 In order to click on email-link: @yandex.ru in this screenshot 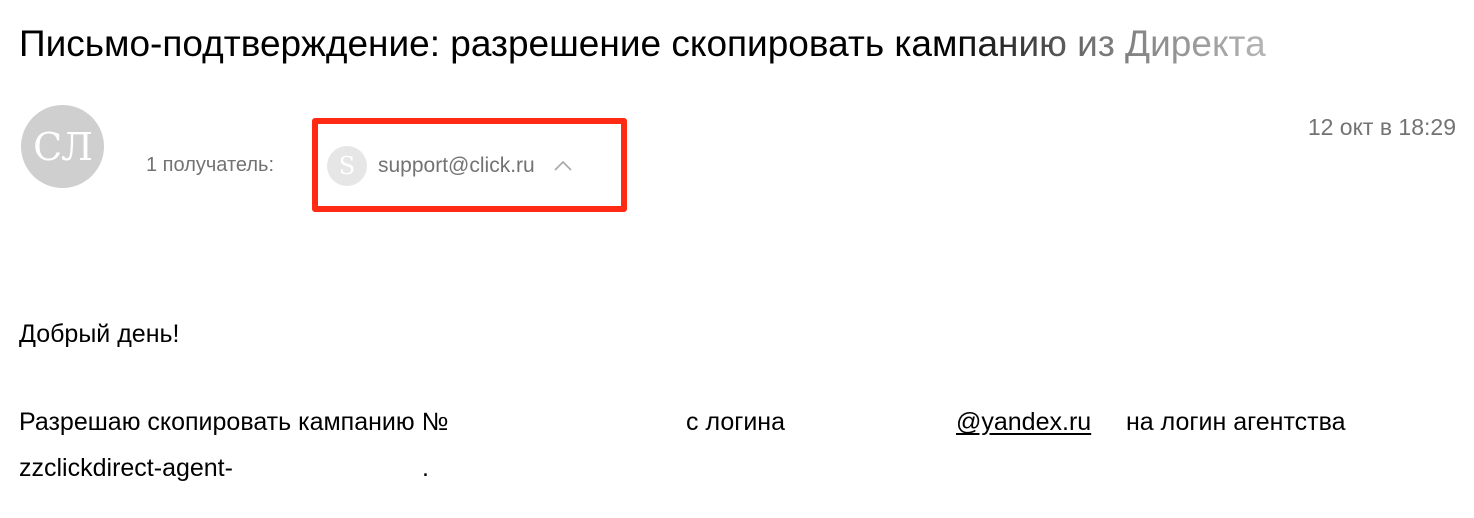, I will do `click(1023, 422)`.